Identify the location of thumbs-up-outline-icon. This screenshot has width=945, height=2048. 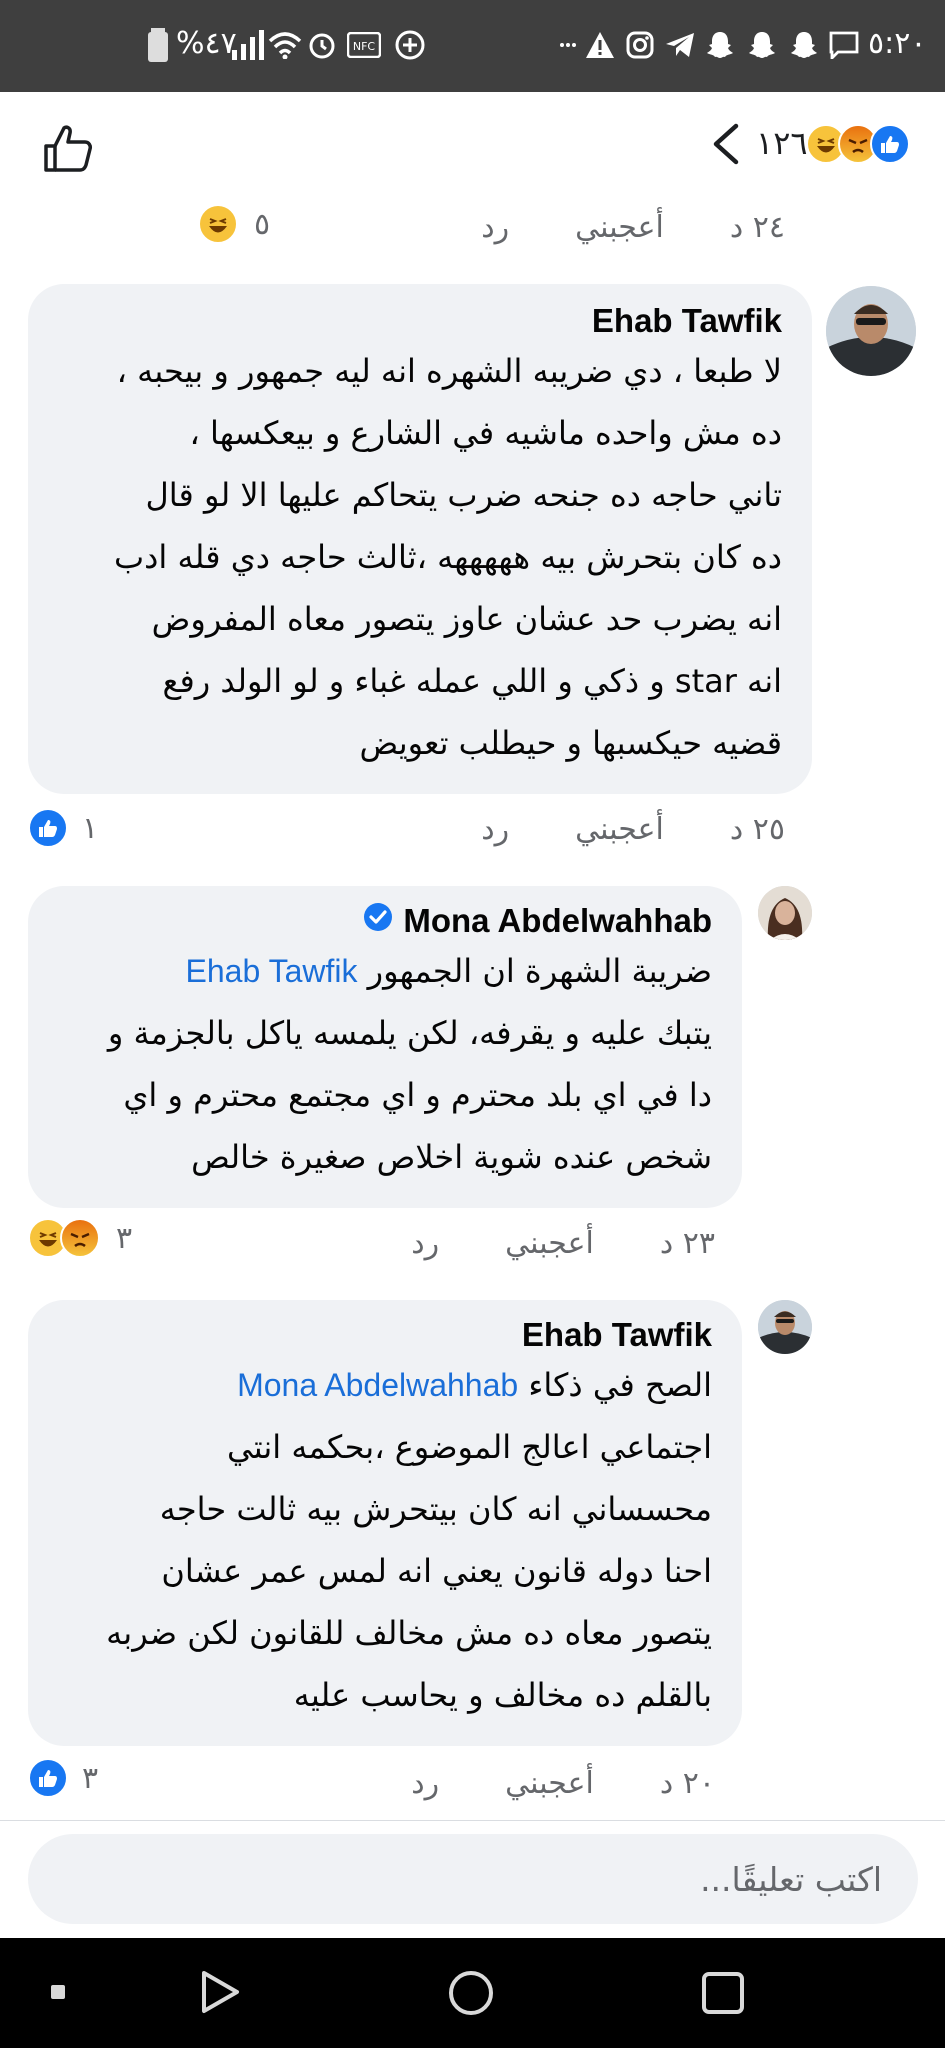
(68, 148).